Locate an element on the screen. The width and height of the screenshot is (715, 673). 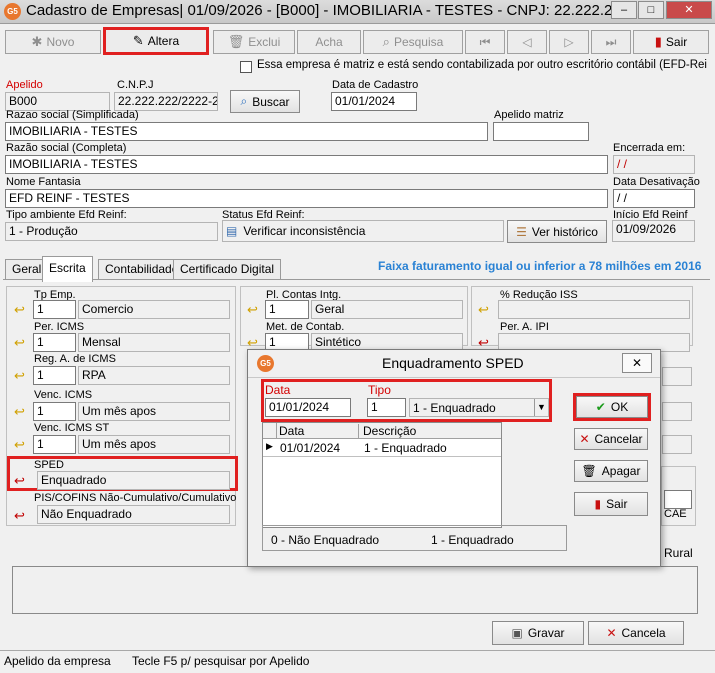
data-cadastro-field: 01/01/2024 is located at coordinates (374, 101).